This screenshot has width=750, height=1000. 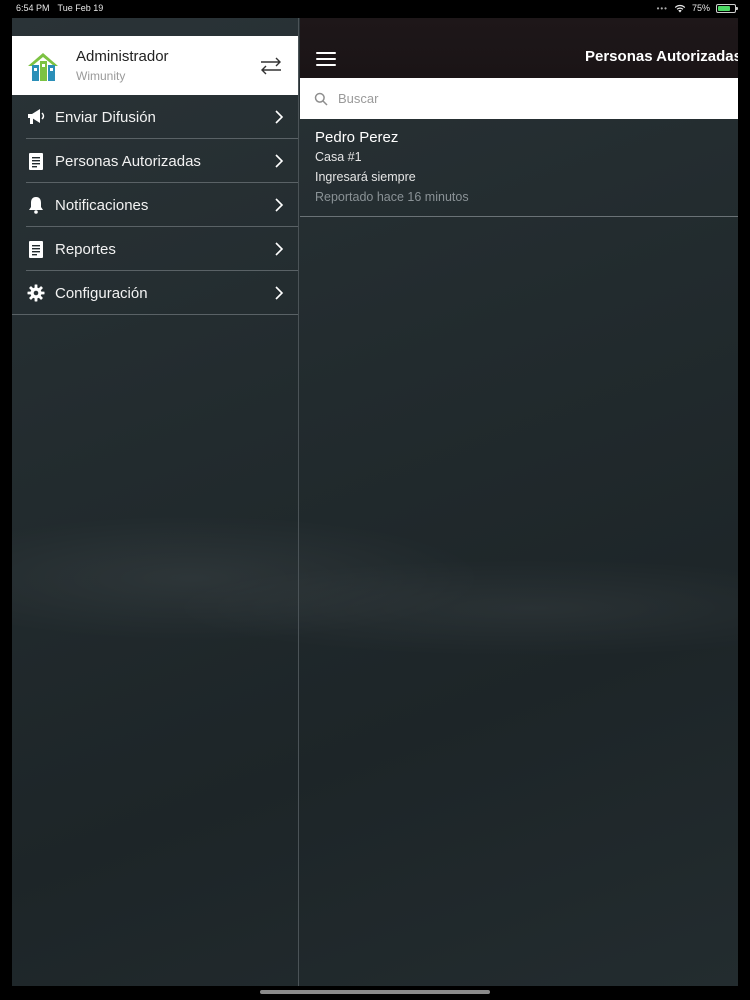 I want to click on person-house: Casa #1, so click(x=338, y=157).